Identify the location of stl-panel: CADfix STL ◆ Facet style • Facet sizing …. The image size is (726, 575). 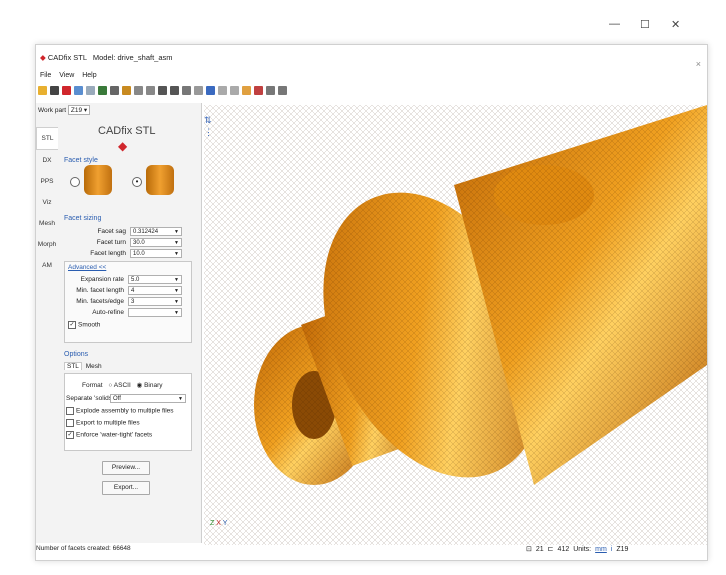
(128, 321).